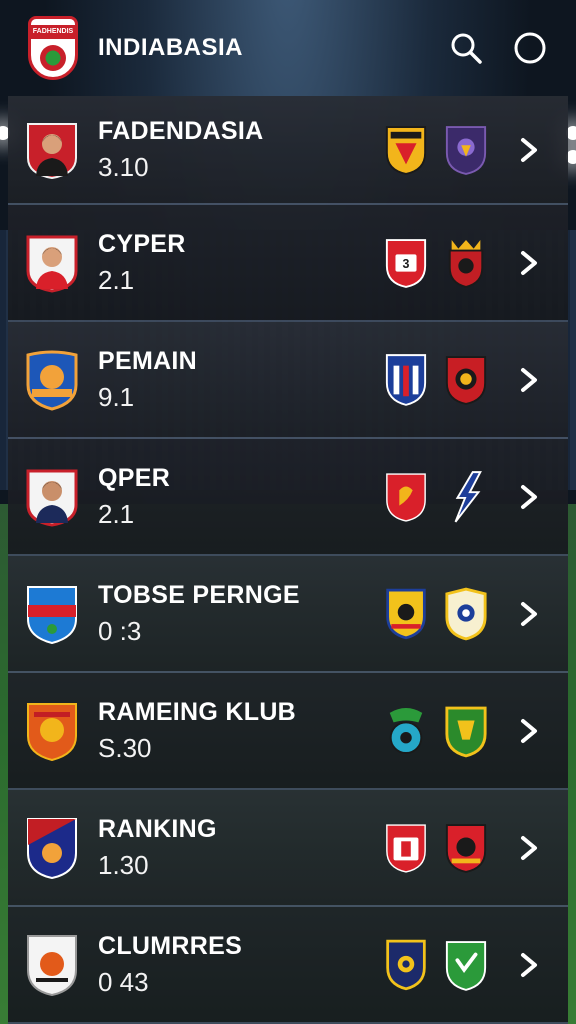 The image size is (576, 1024). Describe the element at coordinates (53, 58) in the screenshot. I see `logo-emblem` at that location.